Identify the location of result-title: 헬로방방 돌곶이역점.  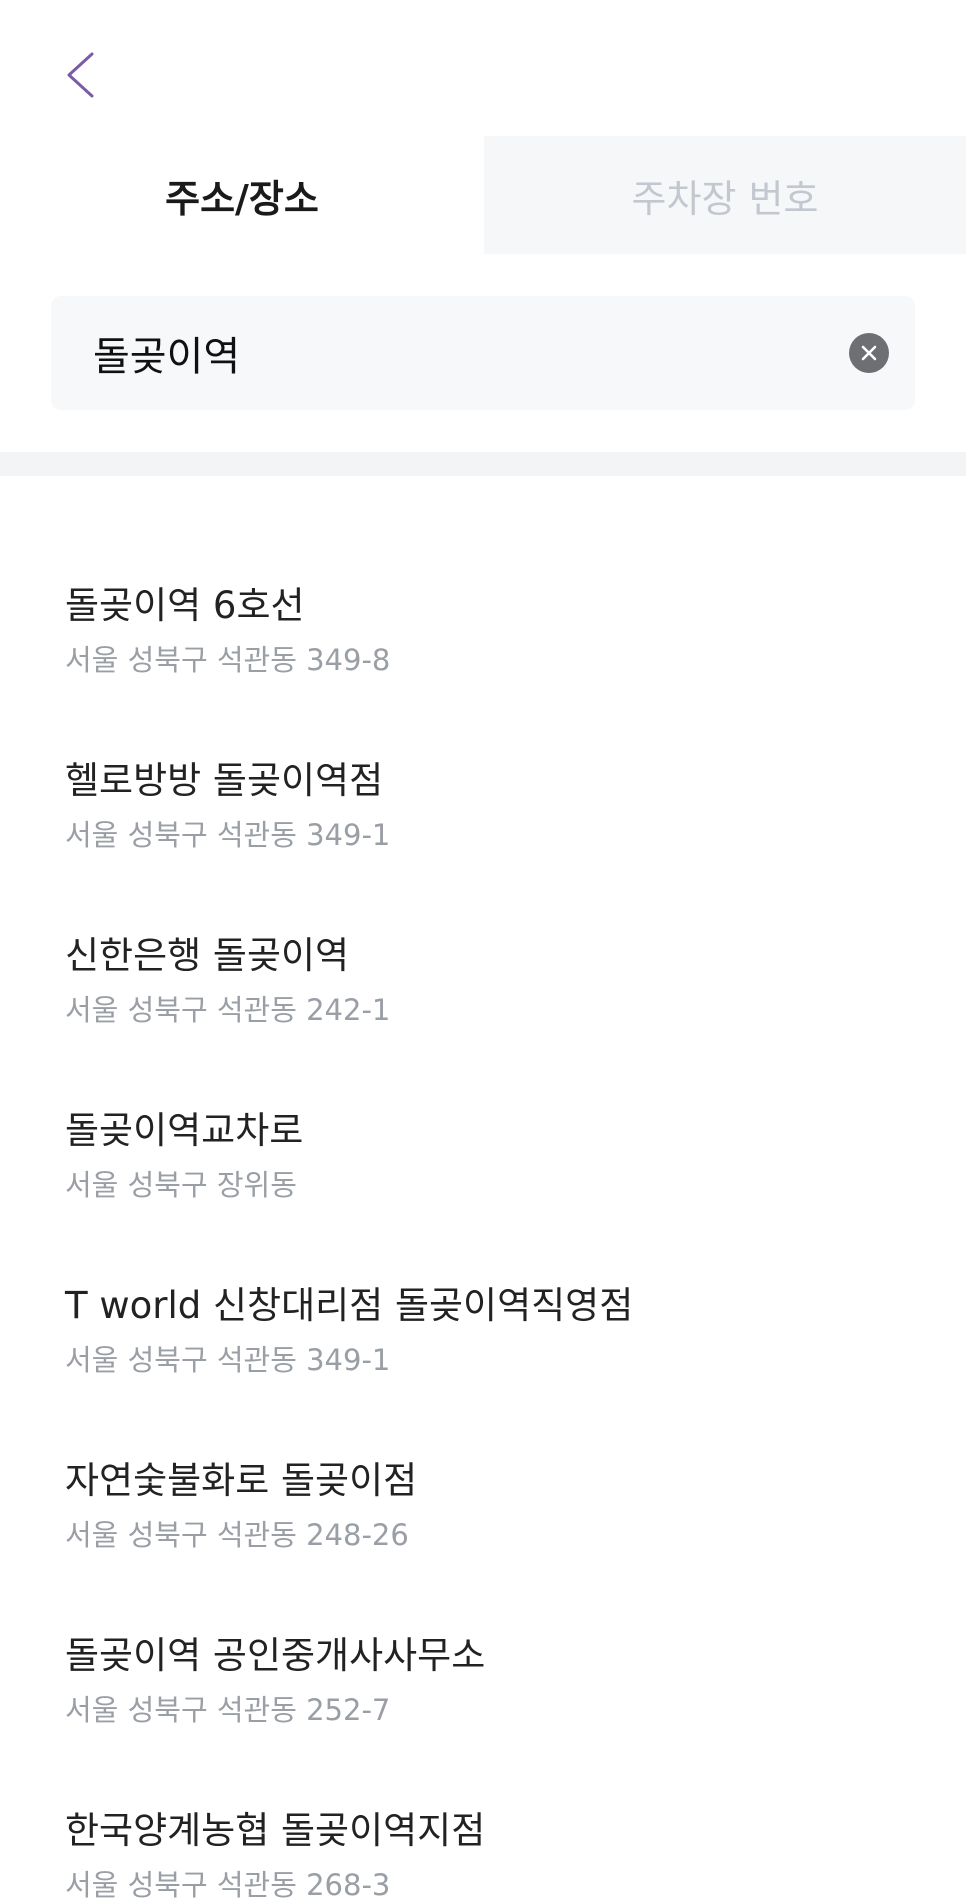
(224, 780).